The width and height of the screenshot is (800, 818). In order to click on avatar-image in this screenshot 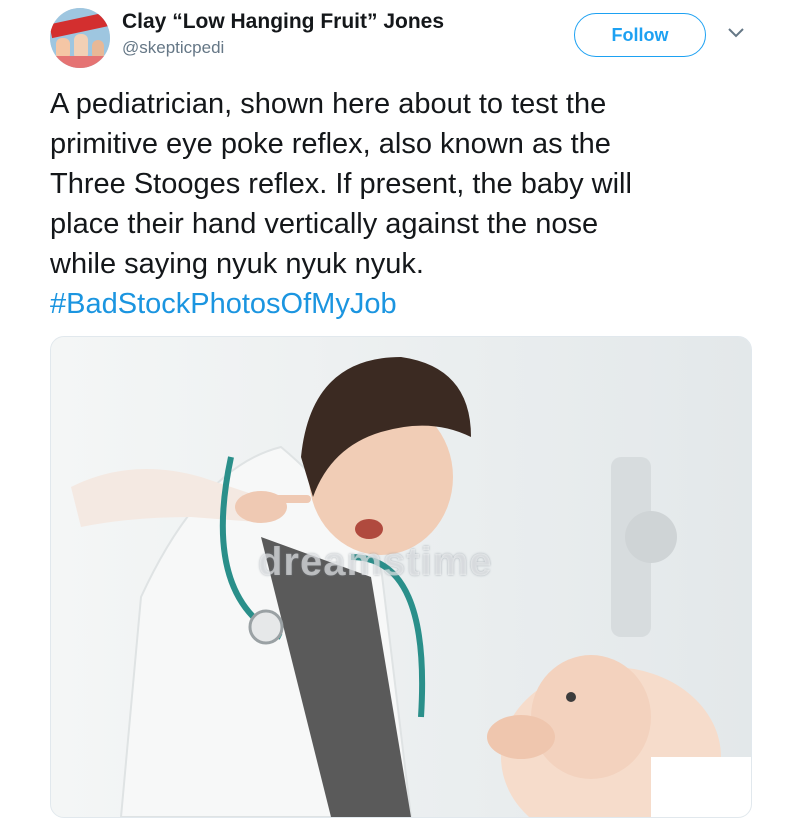, I will do `click(80, 38)`.